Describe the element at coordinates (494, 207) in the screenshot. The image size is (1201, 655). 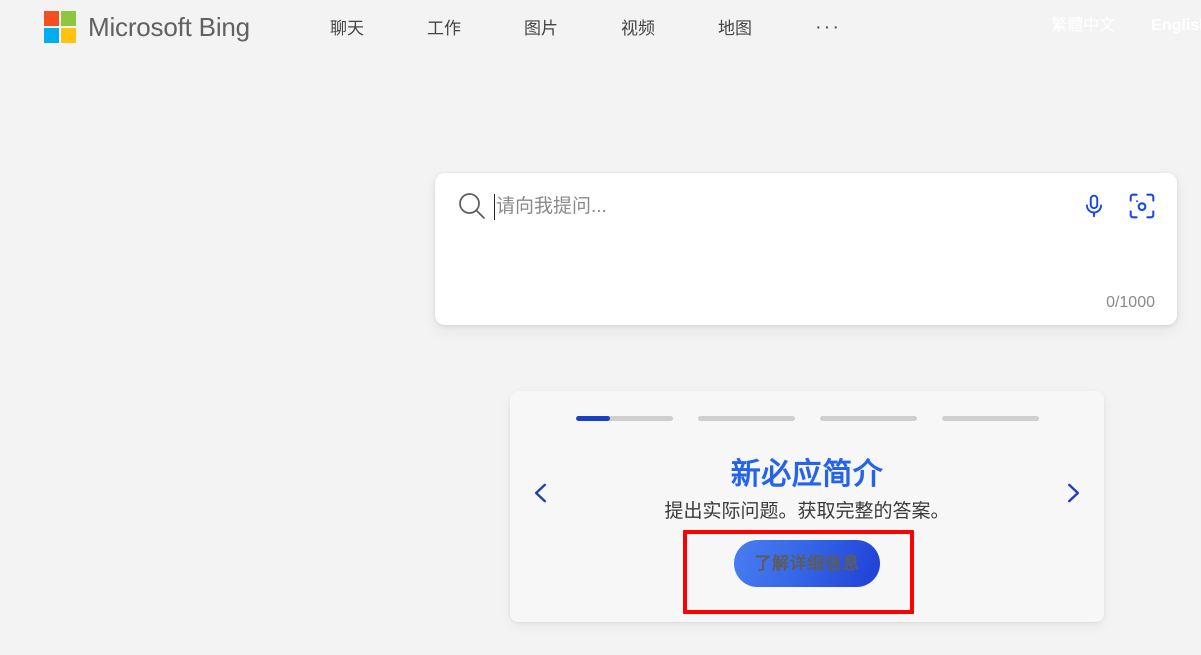
I see `text-cursor` at that location.